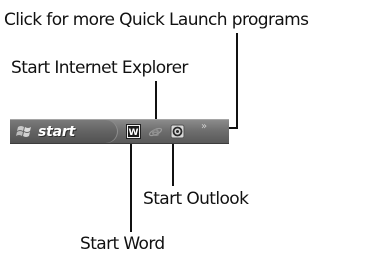  What do you see at coordinates (156, 20) in the screenshot?
I see `callout-more-quick-launch: Click for more Quick Launch programs` at bounding box center [156, 20].